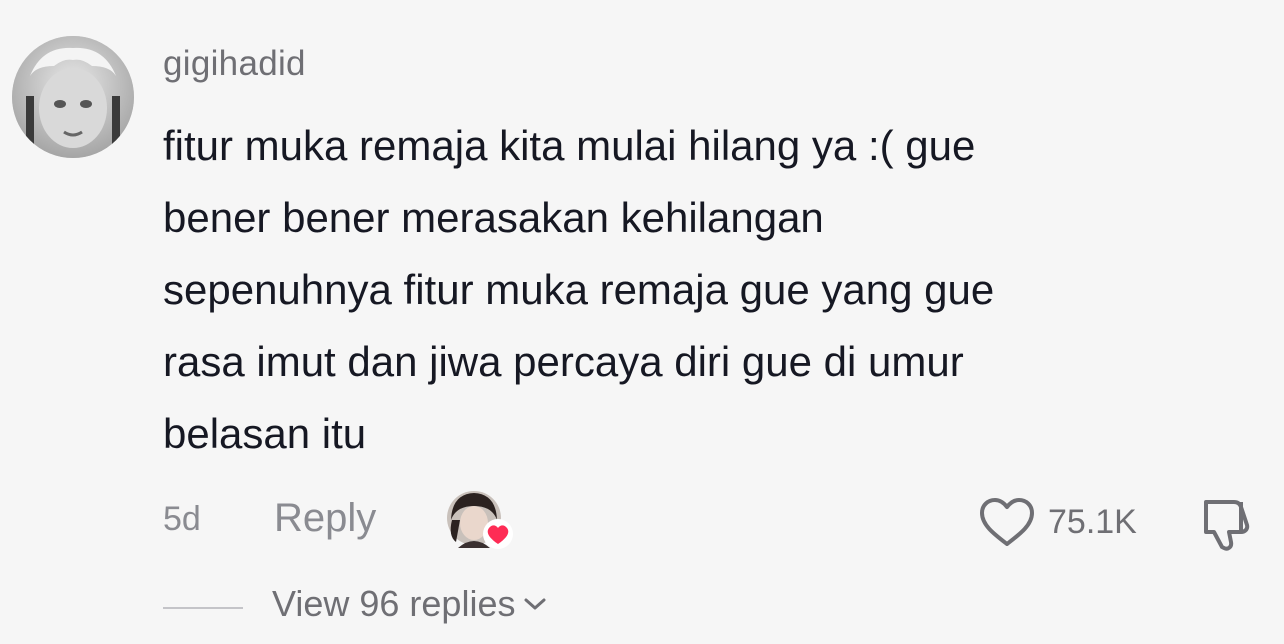 The height and width of the screenshot is (644, 1284). Describe the element at coordinates (325, 518) in the screenshot. I see `reply-button: Reply` at that location.